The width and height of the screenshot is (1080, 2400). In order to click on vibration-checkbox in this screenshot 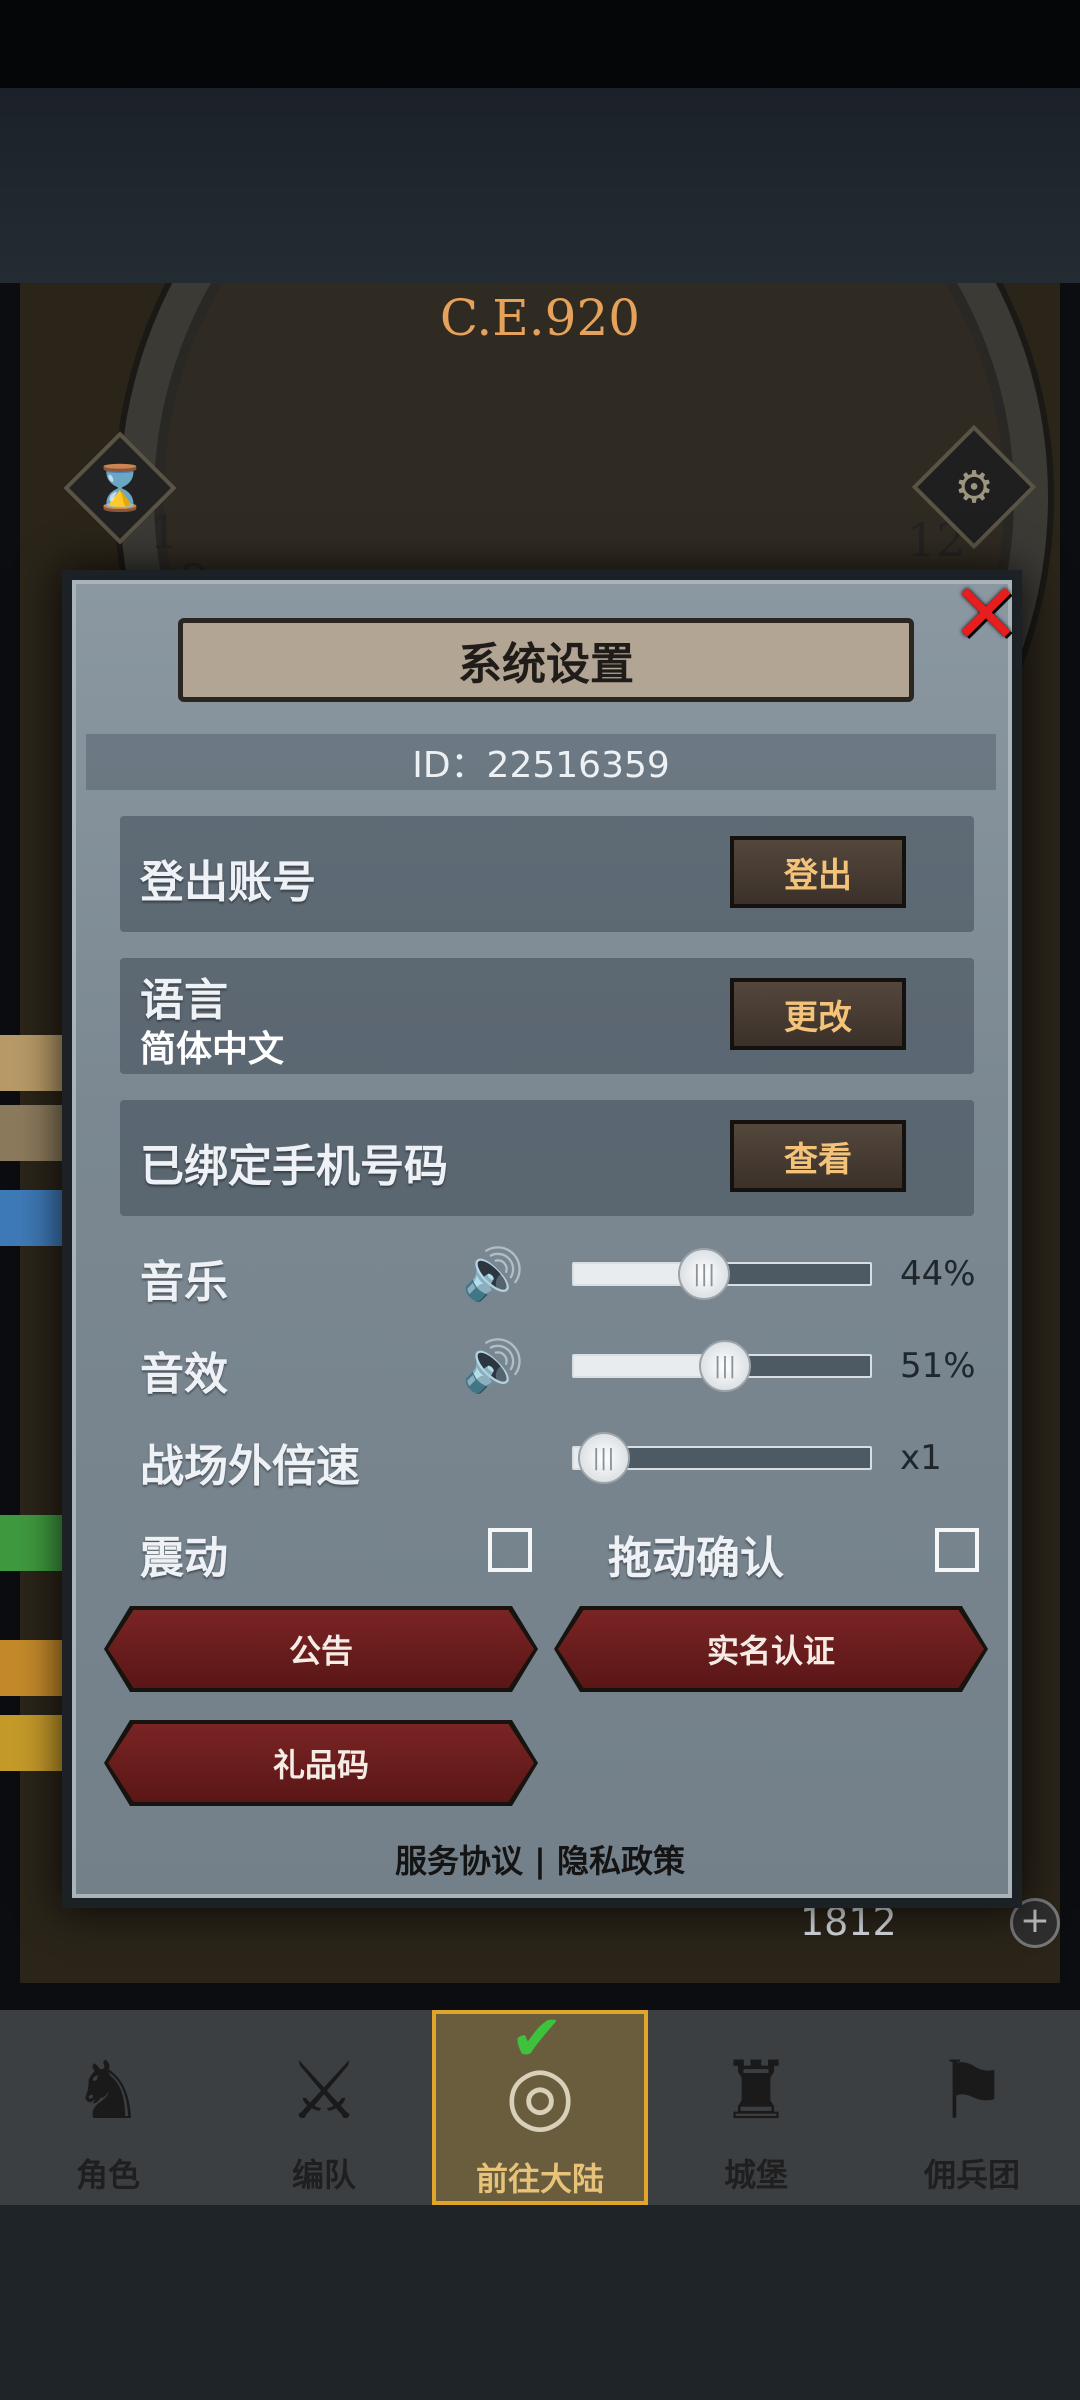, I will do `click(510, 1550)`.